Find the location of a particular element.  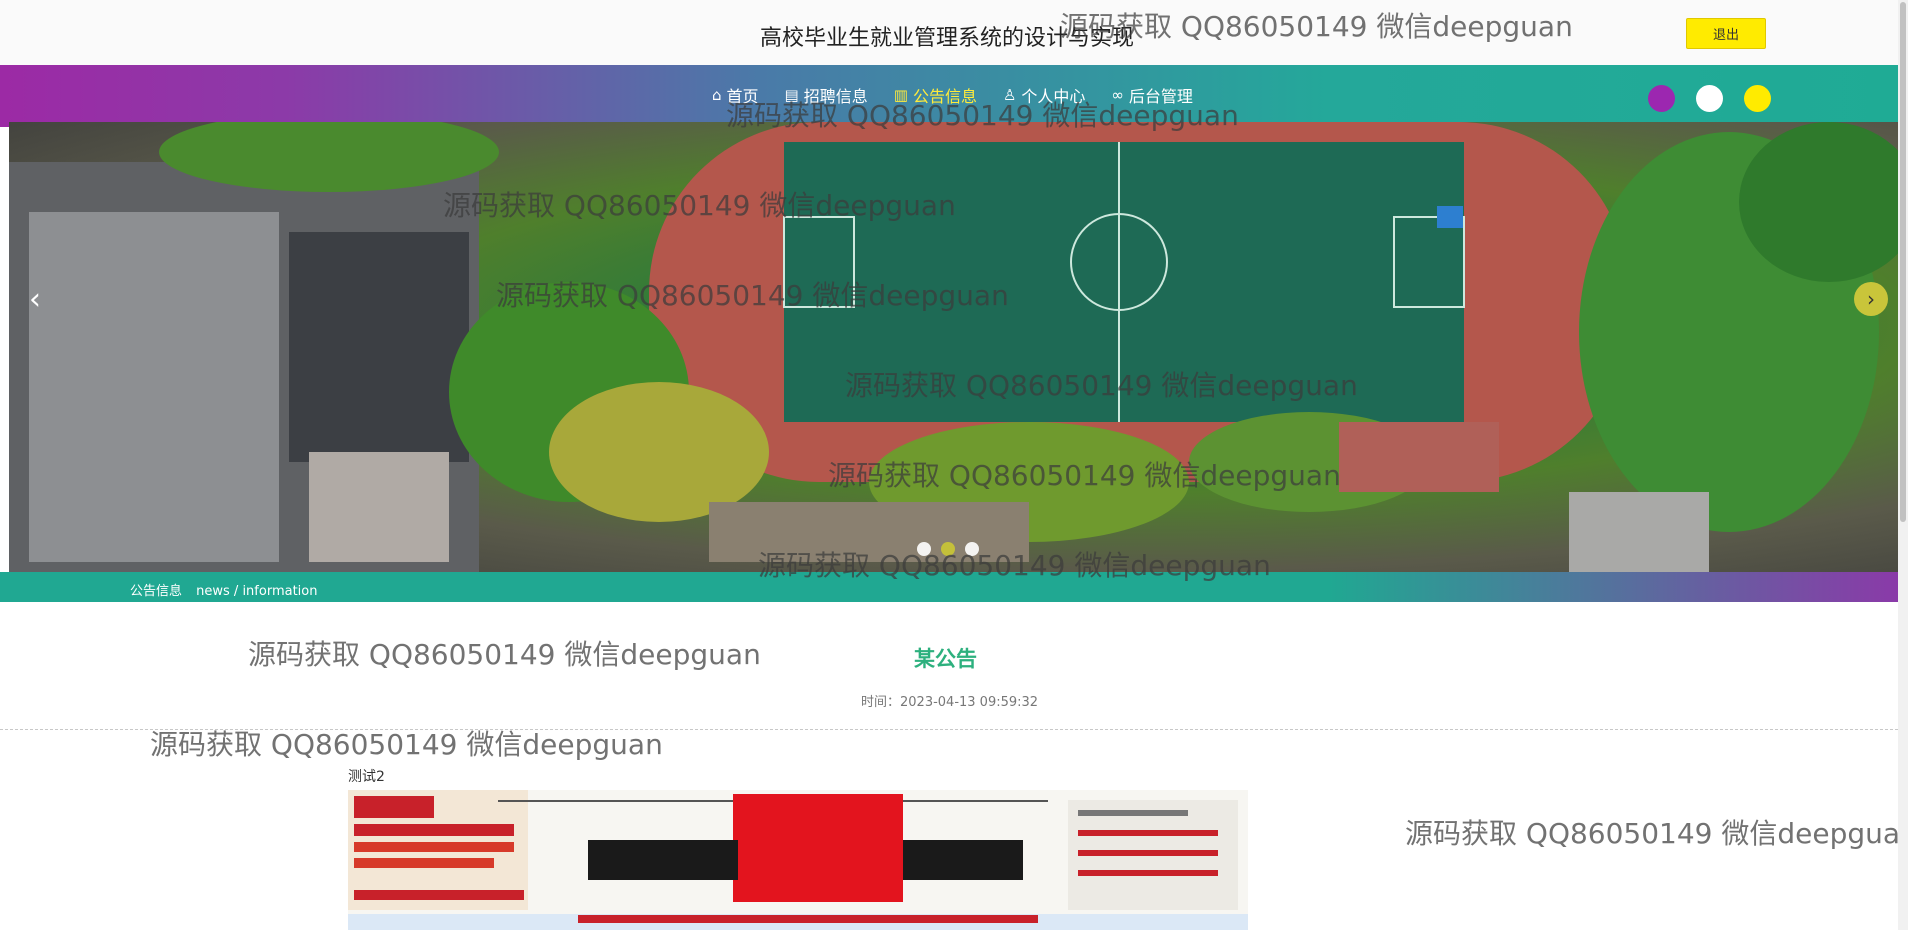

nav-item-profile: ♙ 个人中心 is located at coordinates (1044, 95).